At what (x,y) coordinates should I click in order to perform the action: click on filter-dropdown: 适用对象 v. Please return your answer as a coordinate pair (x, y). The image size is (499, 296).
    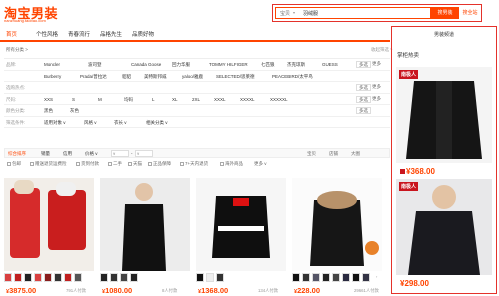
    Looking at the image, I should click on (55, 123).